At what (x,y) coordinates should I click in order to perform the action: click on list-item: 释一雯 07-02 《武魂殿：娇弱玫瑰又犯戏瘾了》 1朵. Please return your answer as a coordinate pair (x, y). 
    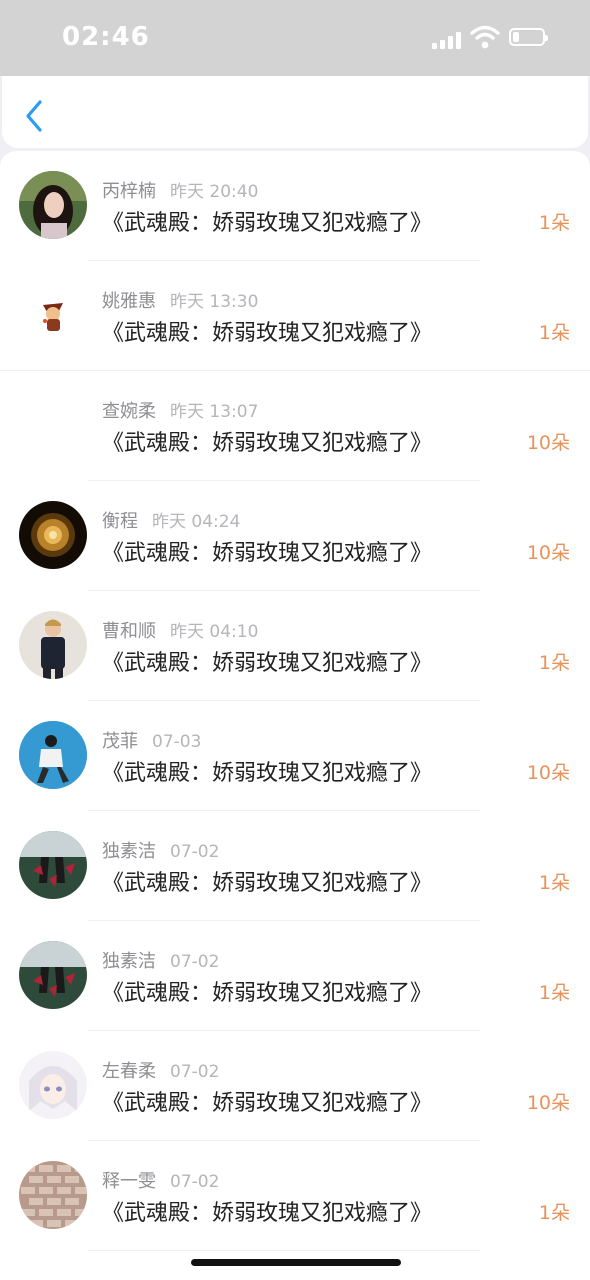
    Looking at the image, I should click on (295, 1196).